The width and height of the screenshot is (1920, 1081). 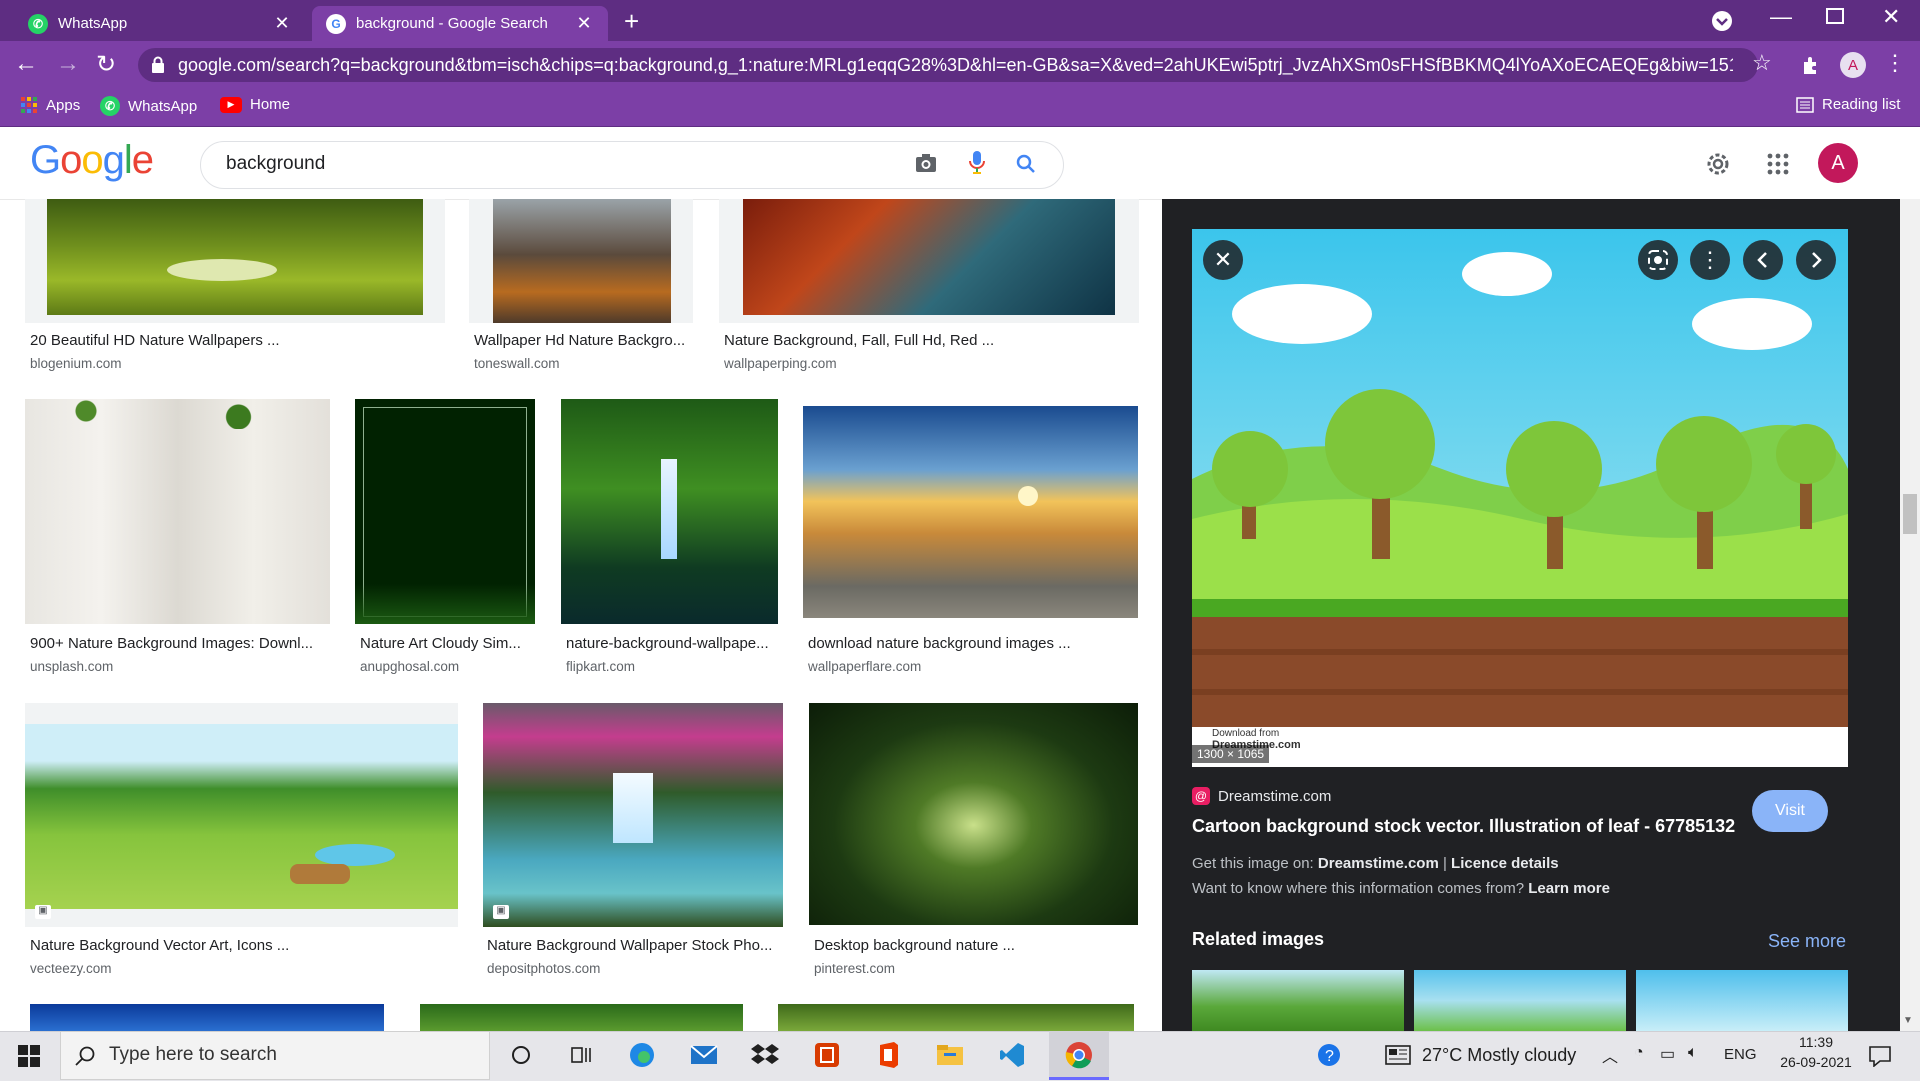 What do you see at coordinates (1790, 811) in the screenshot?
I see `visit-button: Visit` at bounding box center [1790, 811].